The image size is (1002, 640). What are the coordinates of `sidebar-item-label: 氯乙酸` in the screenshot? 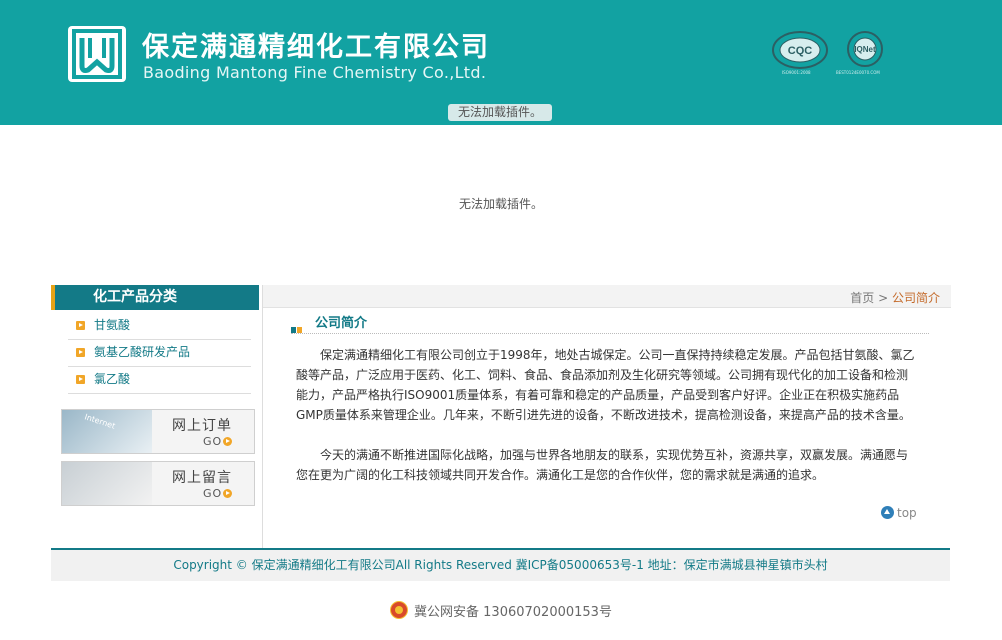 It's located at (112, 379).